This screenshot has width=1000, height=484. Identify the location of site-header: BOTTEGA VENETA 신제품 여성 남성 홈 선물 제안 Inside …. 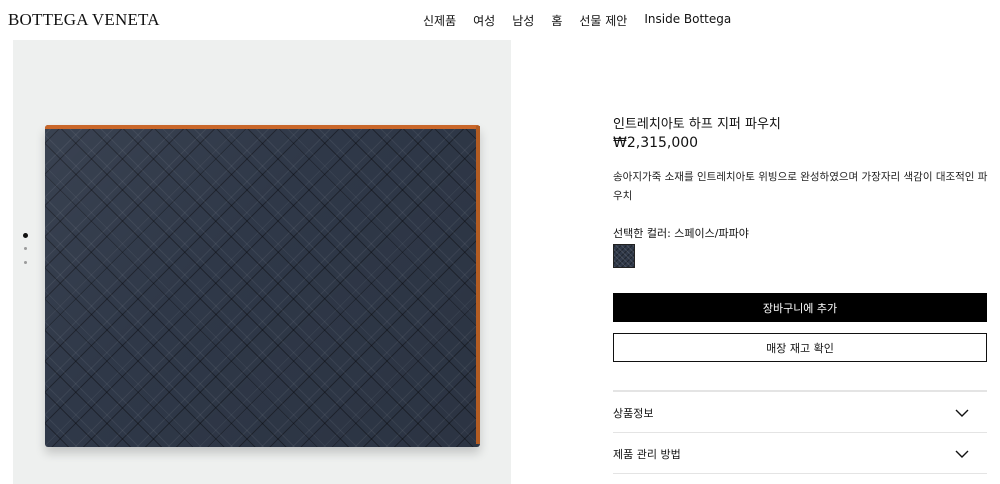
(500, 20).